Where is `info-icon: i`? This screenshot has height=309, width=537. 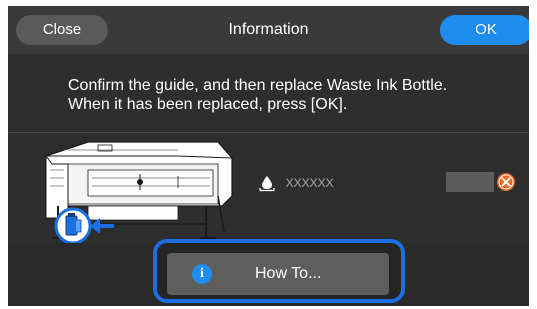 info-icon: i is located at coordinates (202, 274).